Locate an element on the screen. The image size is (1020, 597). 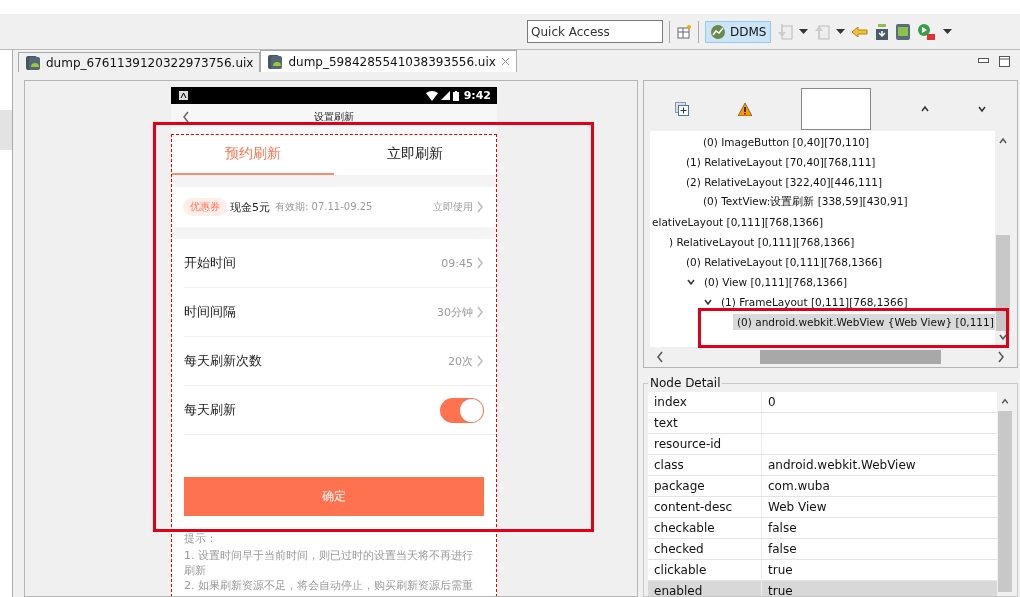
property-row: checked false is located at coordinates (822, 549).